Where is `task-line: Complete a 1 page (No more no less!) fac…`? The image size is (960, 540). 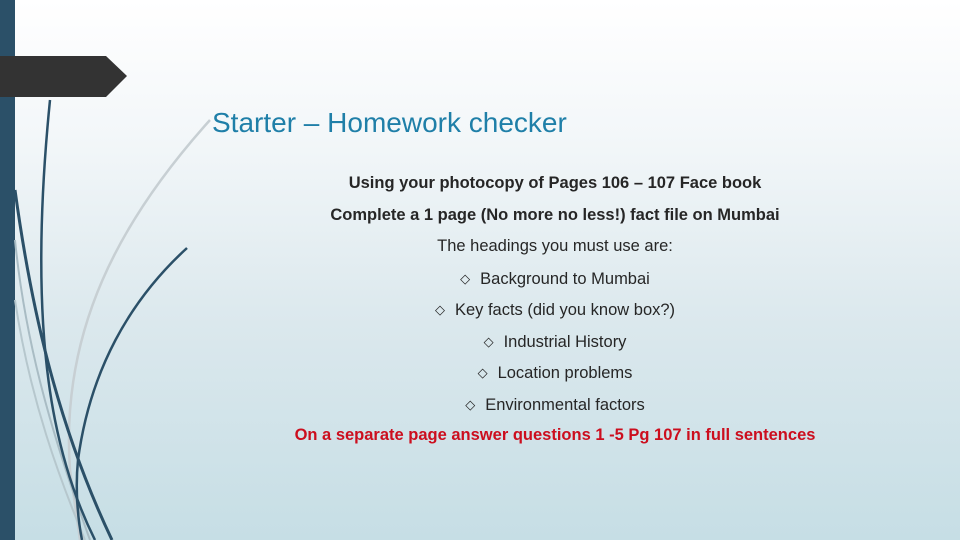 task-line: Complete a 1 page (No more no less!) fac… is located at coordinates (555, 214).